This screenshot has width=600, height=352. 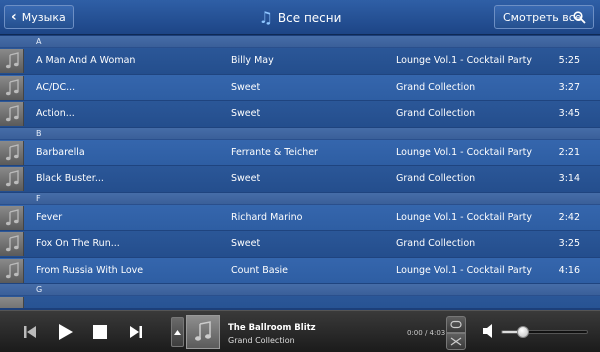 I want to click on shuffle-button, so click(x=456, y=341).